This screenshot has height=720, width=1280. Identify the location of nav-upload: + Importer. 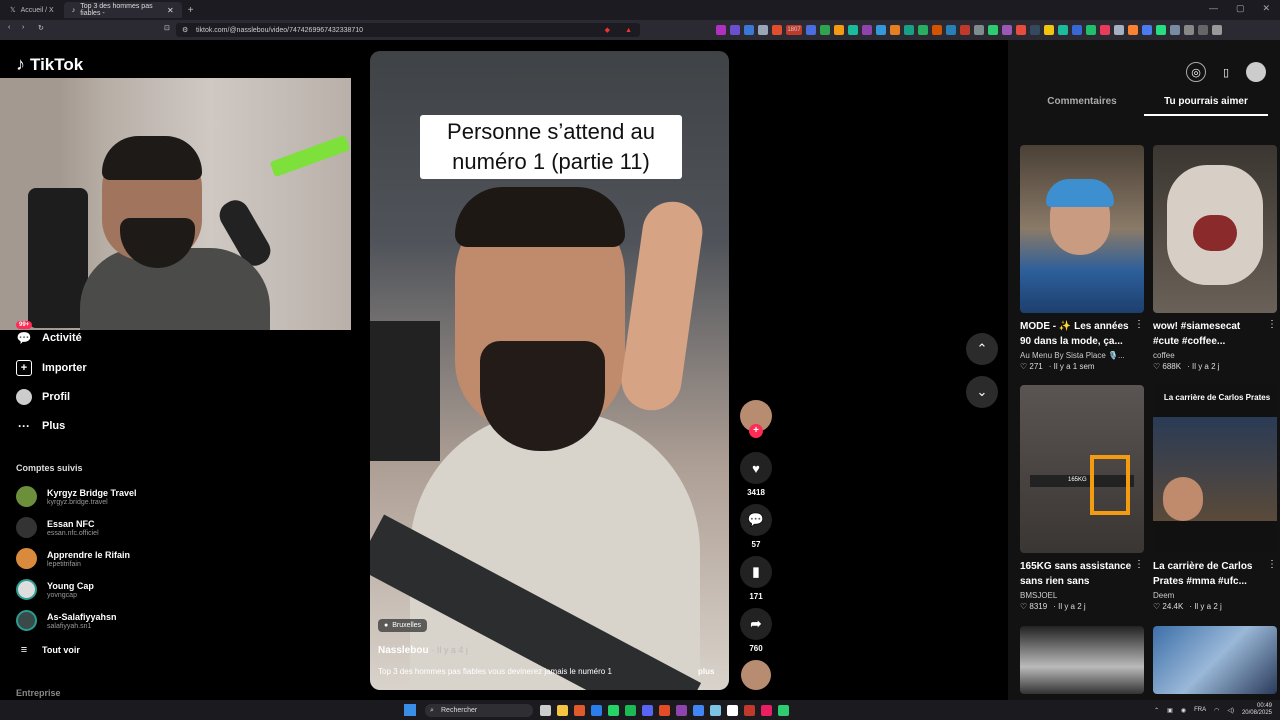
(86, 368).